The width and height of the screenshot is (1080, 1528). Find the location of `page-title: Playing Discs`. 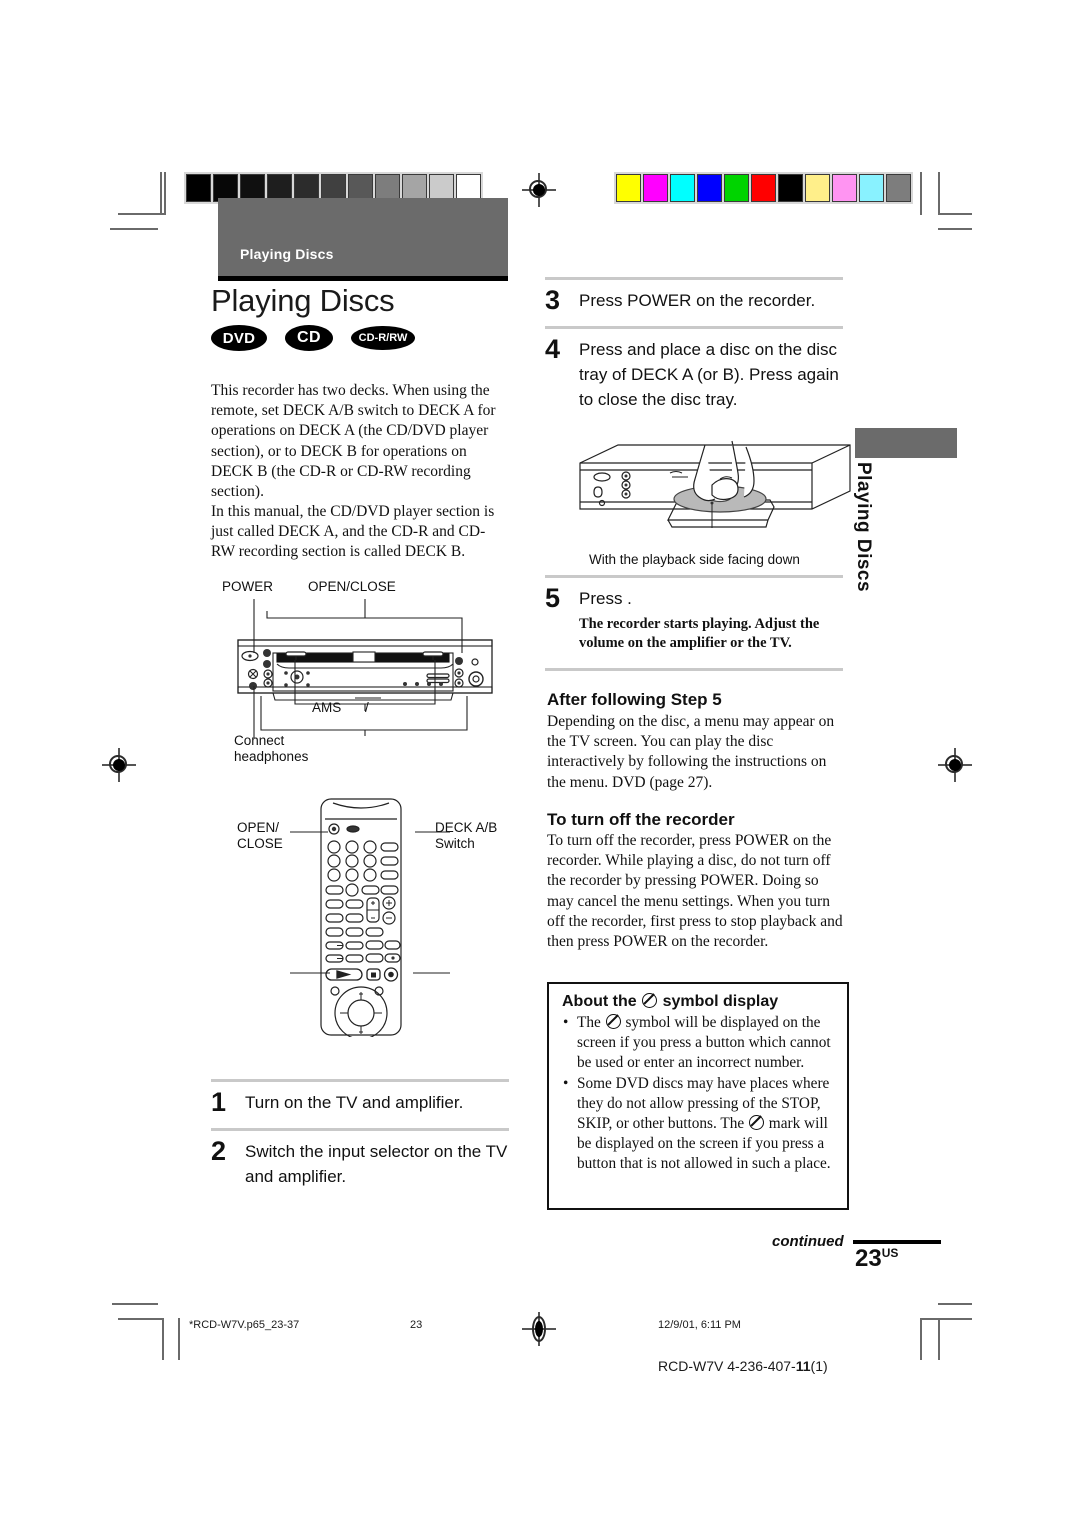

page-title: Playing Discs is located at coordinates (303, 300).